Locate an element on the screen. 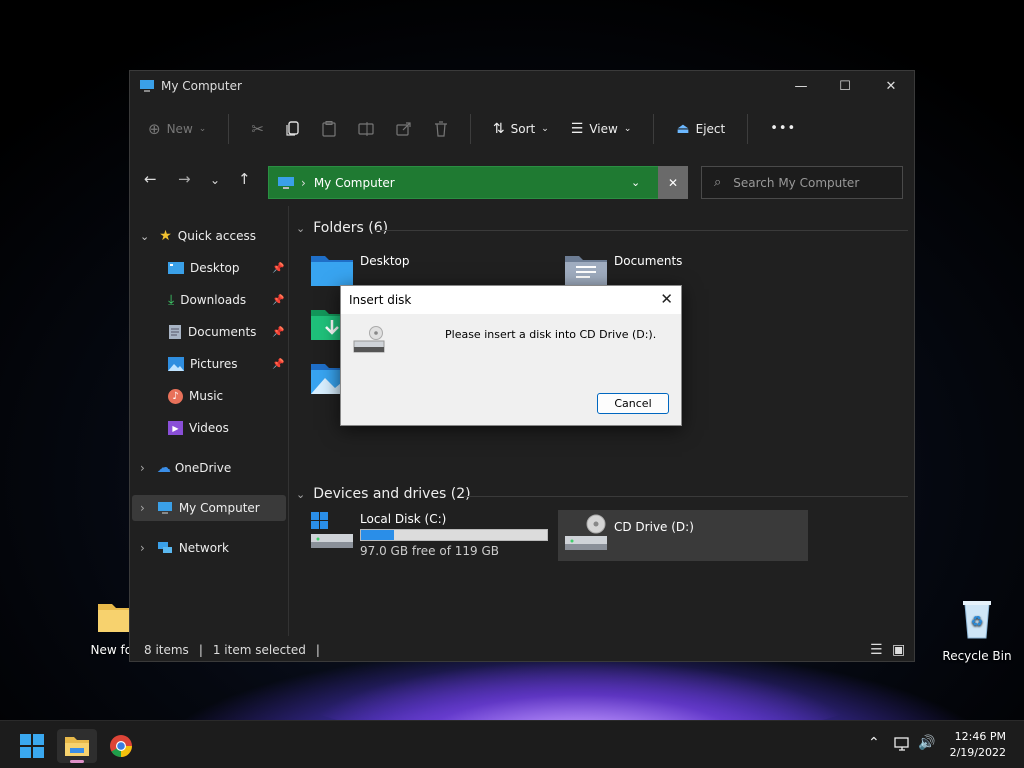 The image size is (1024, 768). sidebar-item-quick-access: ⌄ ★ Quick access is located at coordinates (198, 236).